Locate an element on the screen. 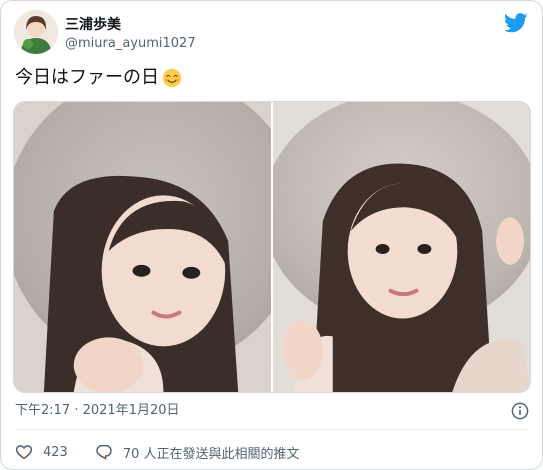 The width and height of the screenshot is (543, 470). tweet-actions: 423 70 人正在發送與此相關的推文 is located at coordinates (157, 452).